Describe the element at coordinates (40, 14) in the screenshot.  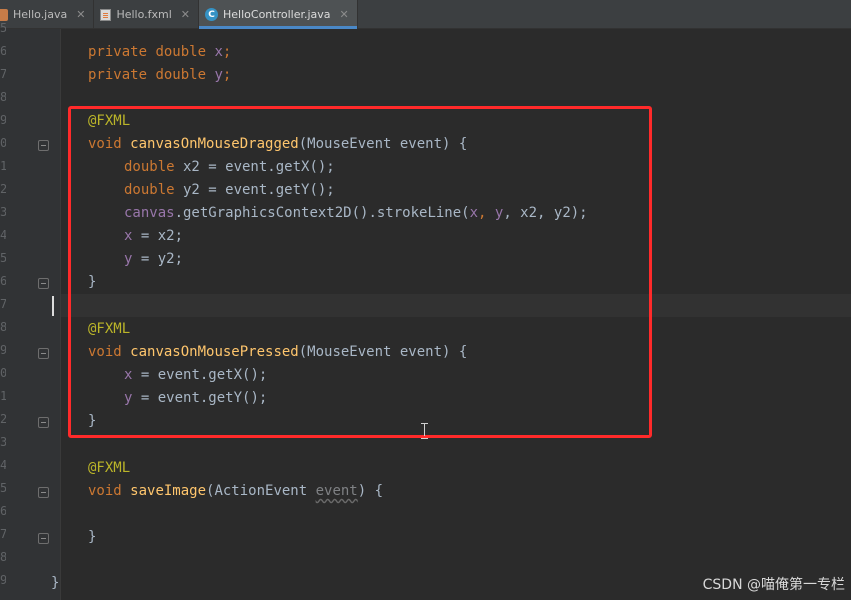
I see `tab-label: Hello.java` at that location.